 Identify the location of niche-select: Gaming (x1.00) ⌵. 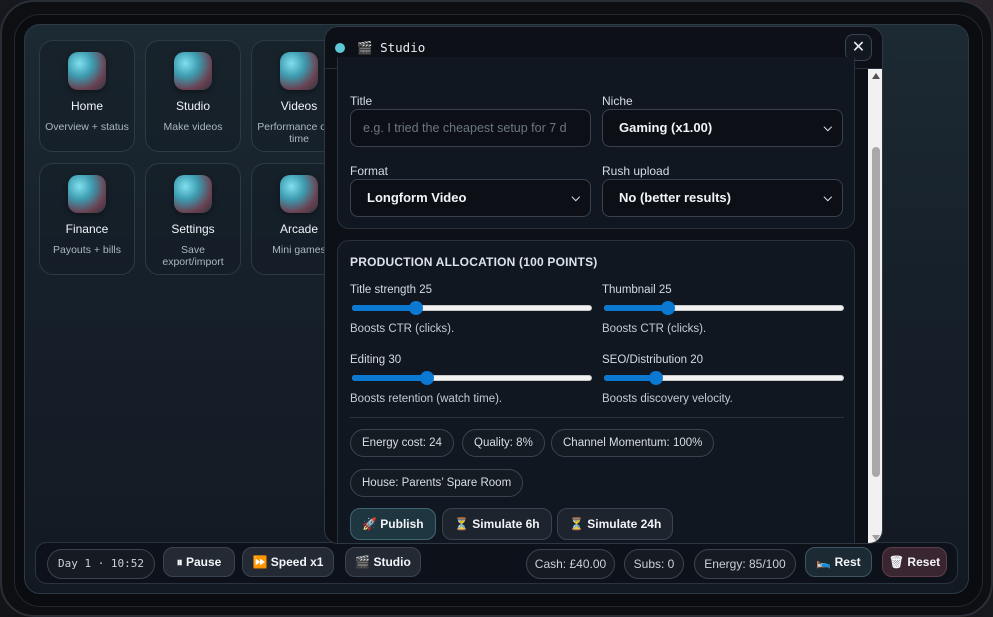
(722, 128).